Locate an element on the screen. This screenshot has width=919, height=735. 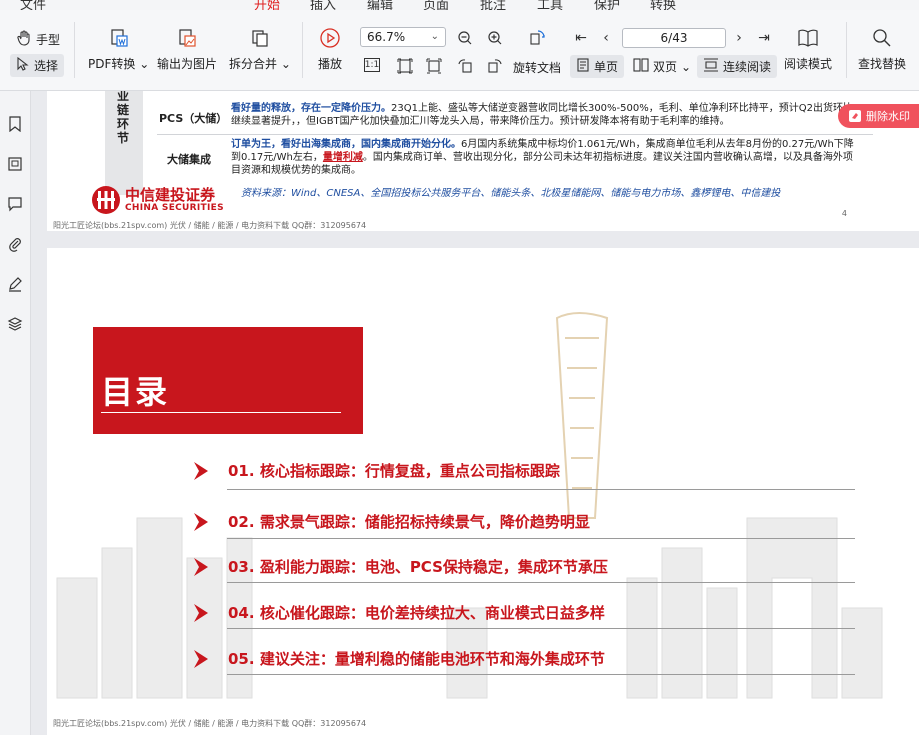
comment-icon is located at coordinates (15, 204).